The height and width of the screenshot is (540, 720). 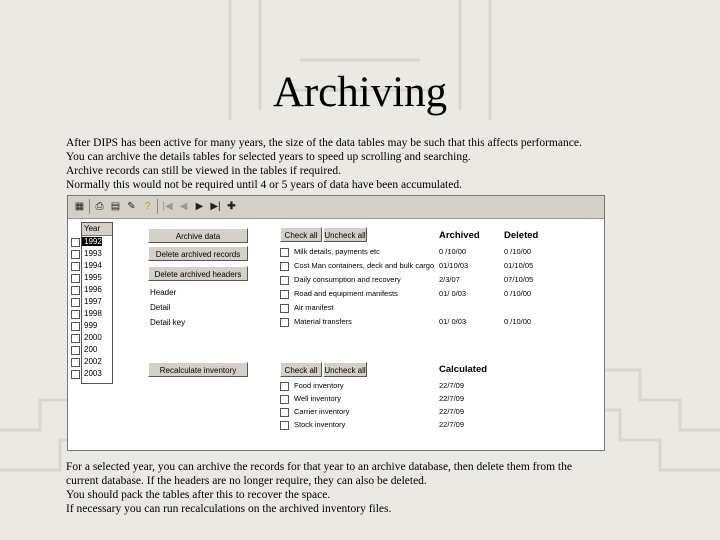 I want to click on calc-item: Food inventory, so click(x=312, y=386).